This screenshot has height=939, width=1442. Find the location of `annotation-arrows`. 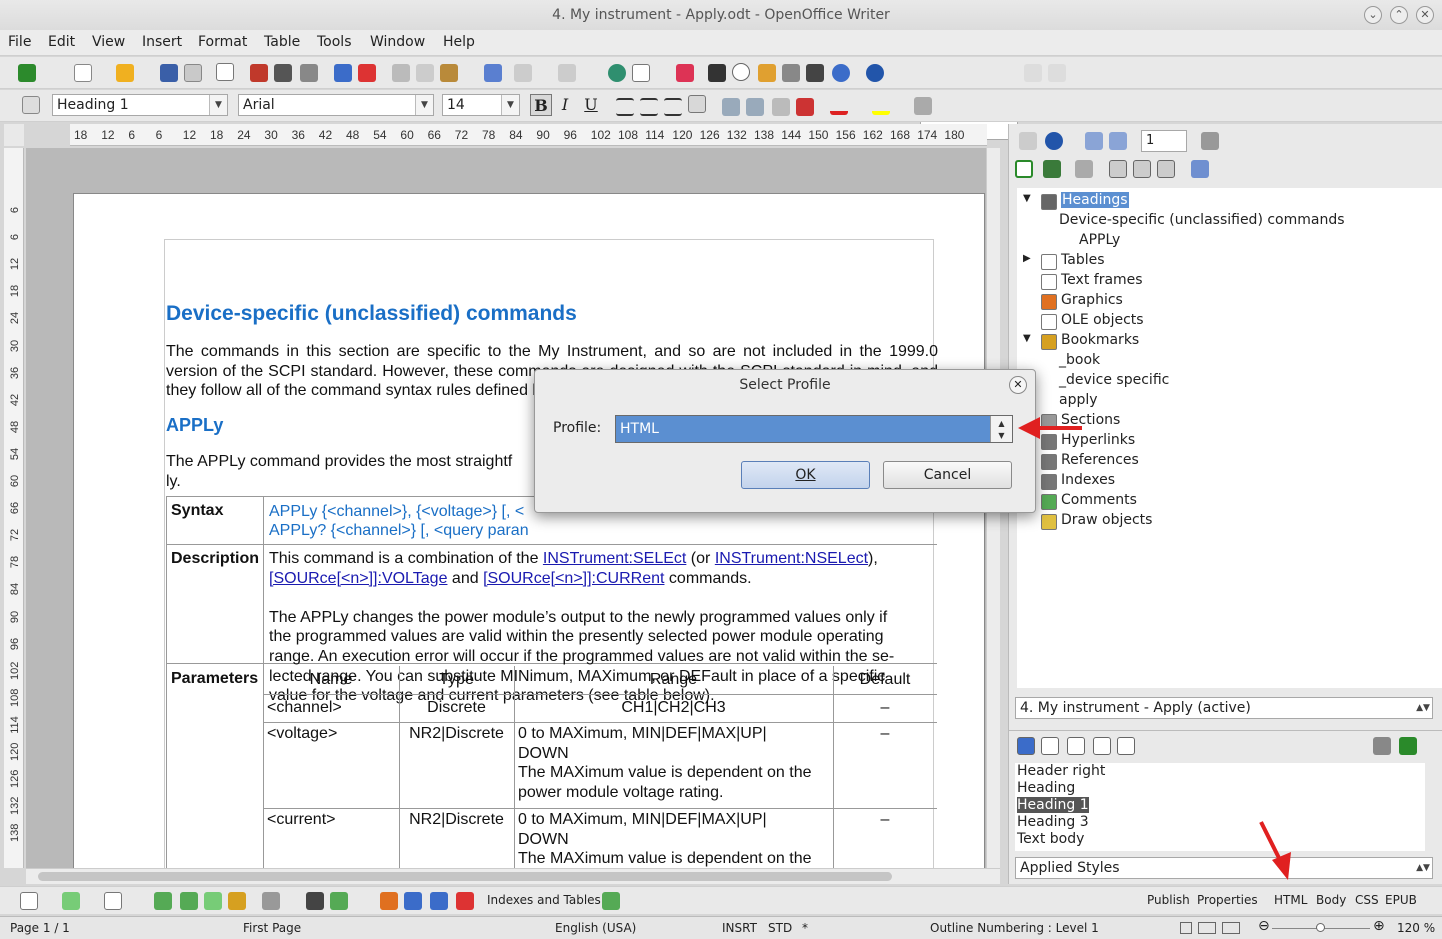

annotation-arrows is located at coordinates (1154, 648).